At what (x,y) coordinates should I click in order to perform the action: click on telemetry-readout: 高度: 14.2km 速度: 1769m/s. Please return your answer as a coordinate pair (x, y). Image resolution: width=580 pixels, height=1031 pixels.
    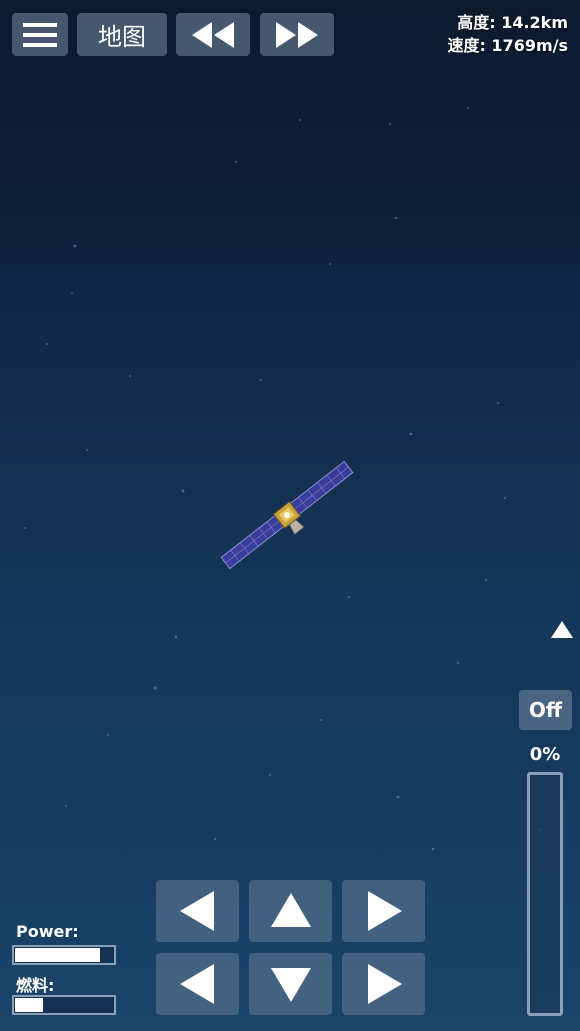
    Looking at the image, I should click on (507, 34).